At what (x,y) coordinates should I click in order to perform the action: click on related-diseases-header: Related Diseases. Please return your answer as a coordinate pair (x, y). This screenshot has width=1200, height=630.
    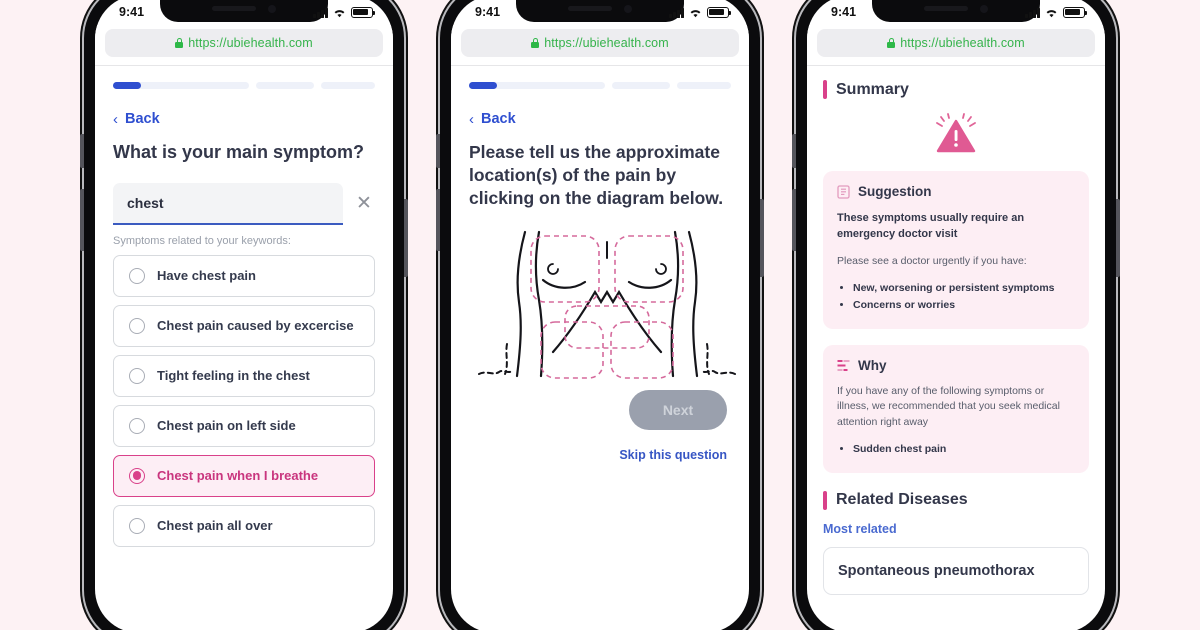
    Looking at the image, I should click on (956, 500).